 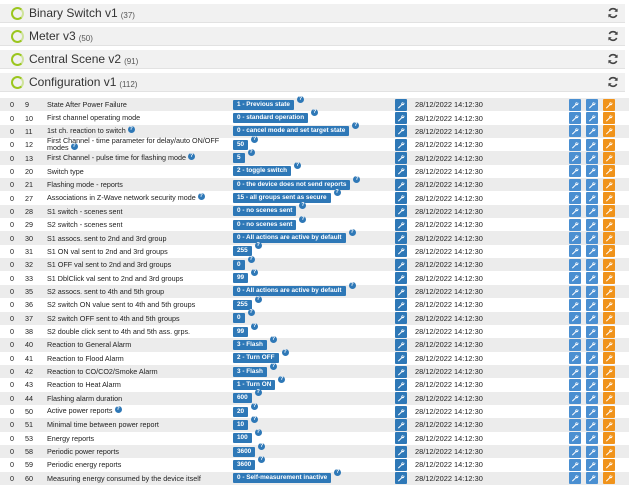 I want to click on command-class-header: Meter v3 (50), so click(x=312, y=36).